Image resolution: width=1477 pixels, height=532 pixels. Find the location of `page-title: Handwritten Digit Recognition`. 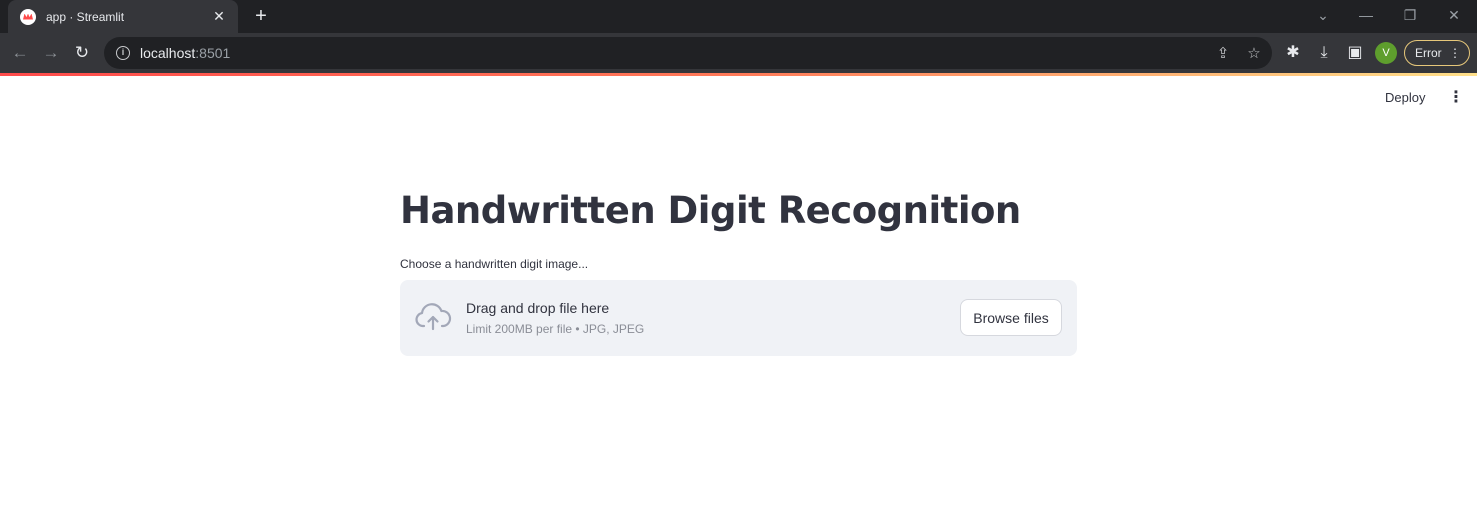

page-title: Handwritten Digit Recognition is located at coordinates (710, 210).